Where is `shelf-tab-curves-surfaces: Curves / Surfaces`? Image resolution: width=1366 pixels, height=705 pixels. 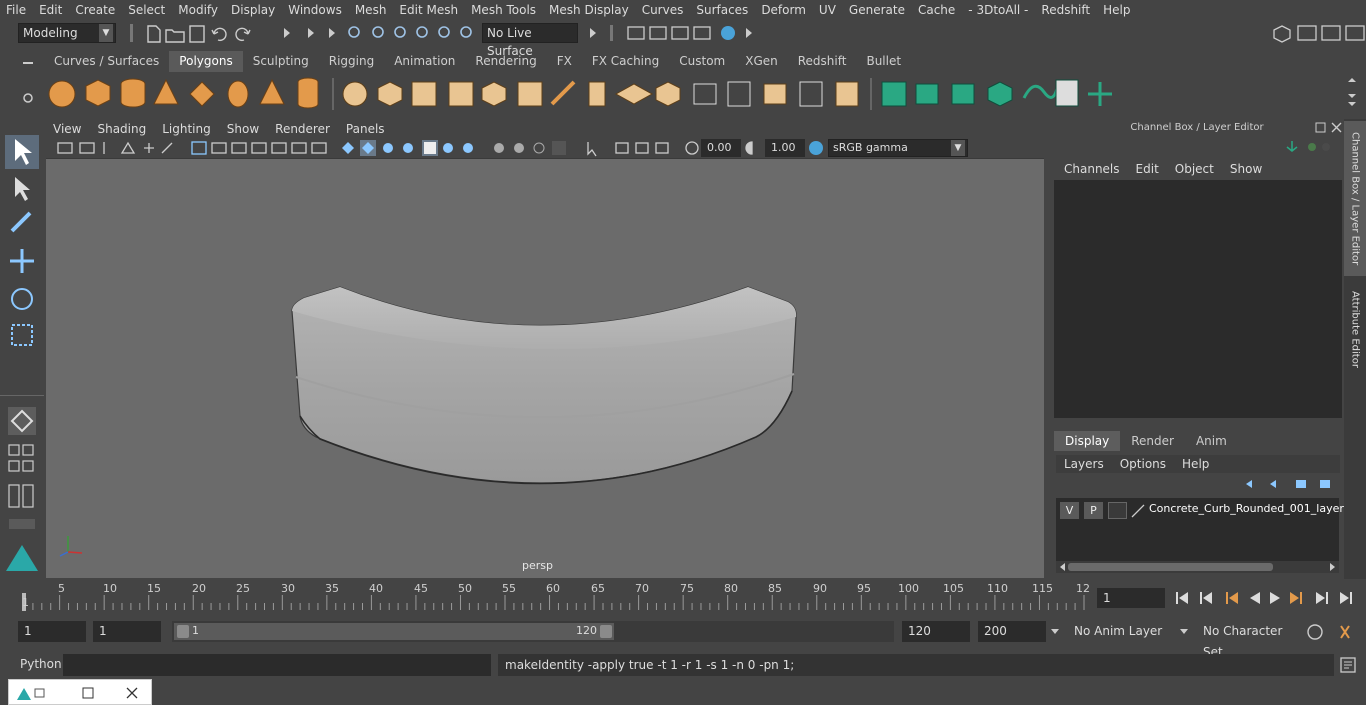 shelf-tab-curves-surfaces: Curves / Surfaces is located at coordinates (106, 61).